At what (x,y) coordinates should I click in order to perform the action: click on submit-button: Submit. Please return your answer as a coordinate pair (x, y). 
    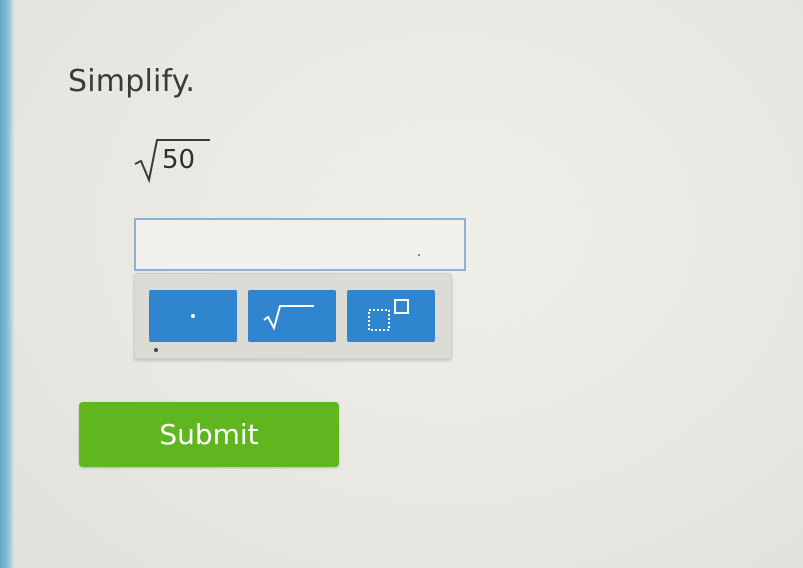
    Looking at the image, I should click on (209, 434).